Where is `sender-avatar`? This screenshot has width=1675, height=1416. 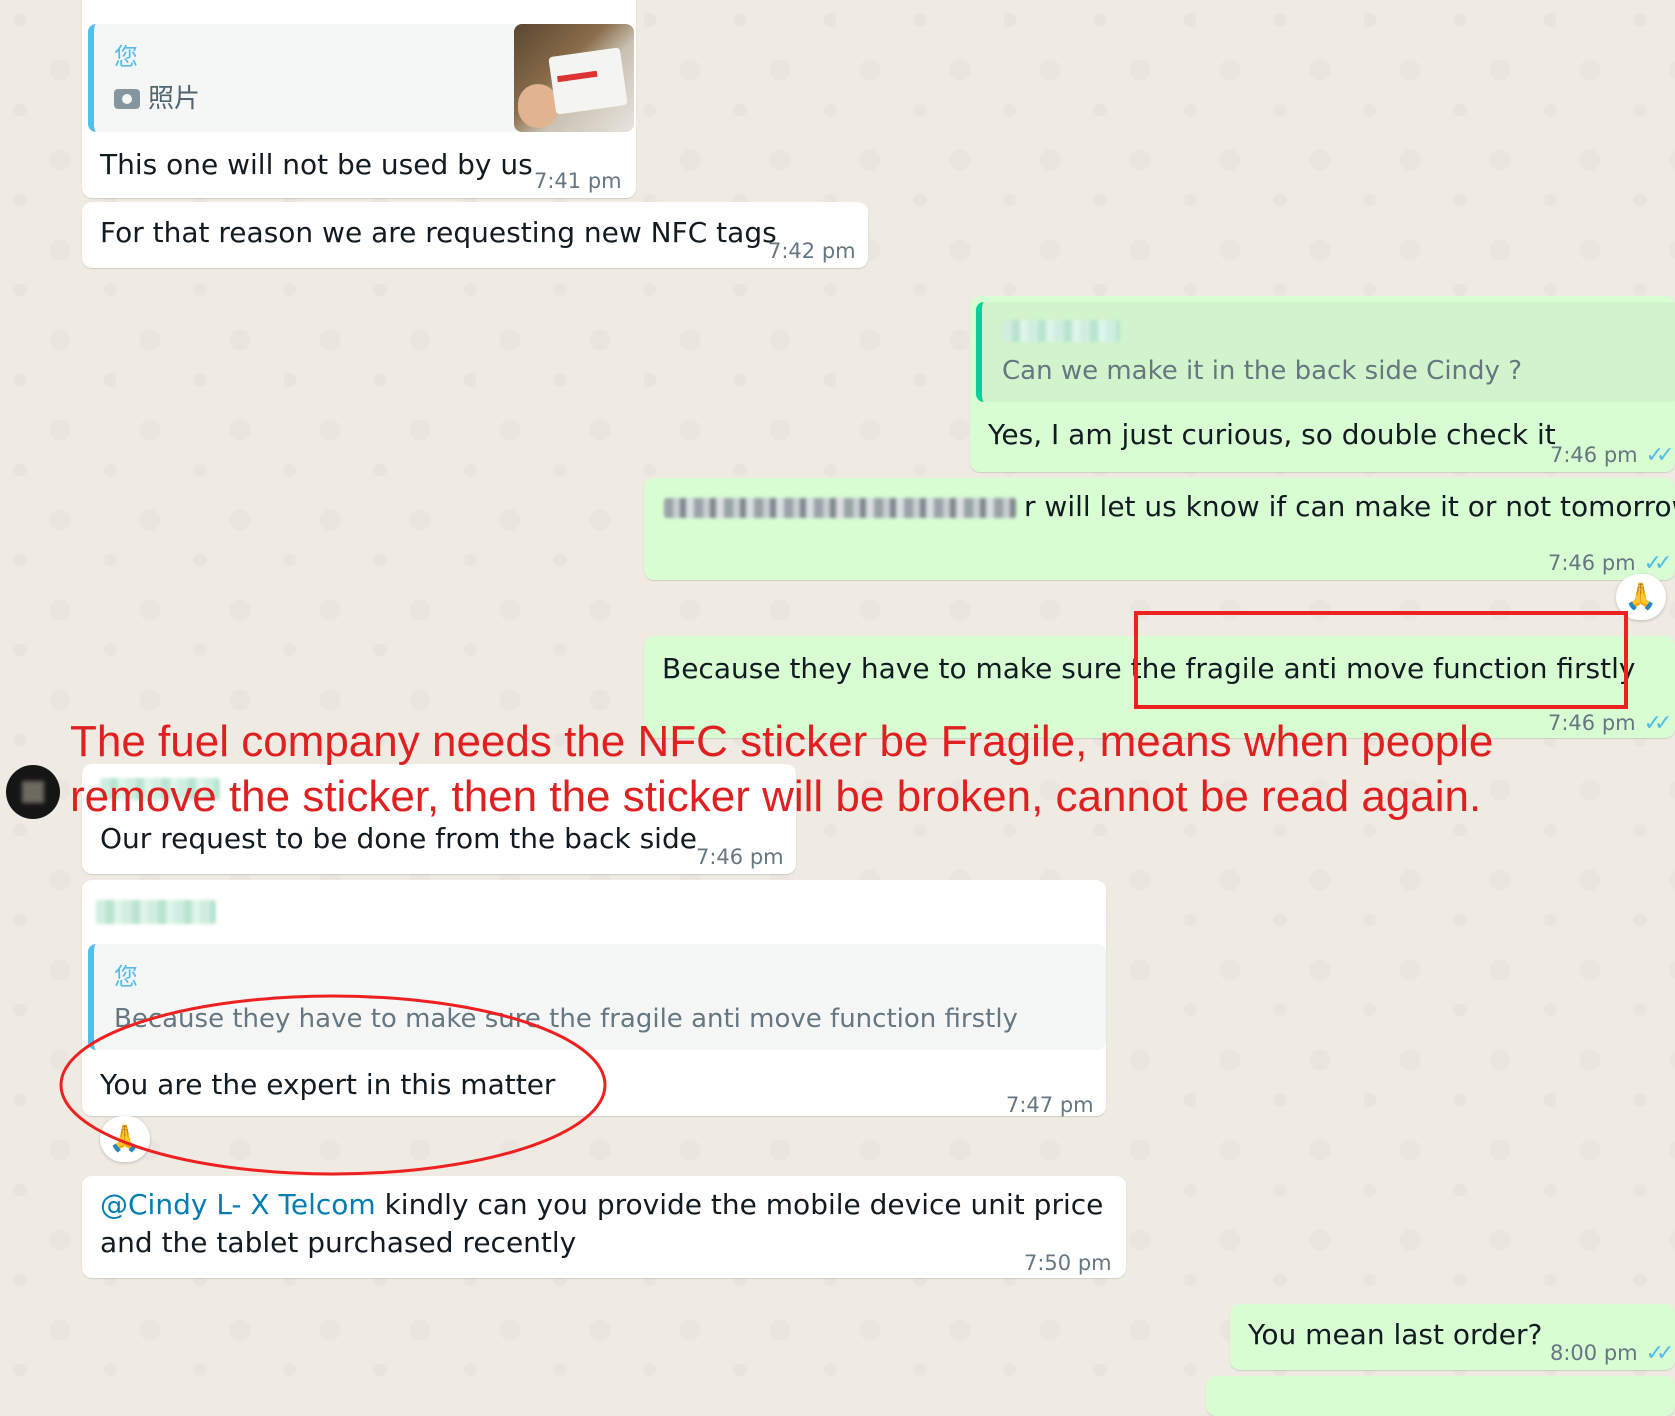 sender-avatar is located at coordinates (33, 792).